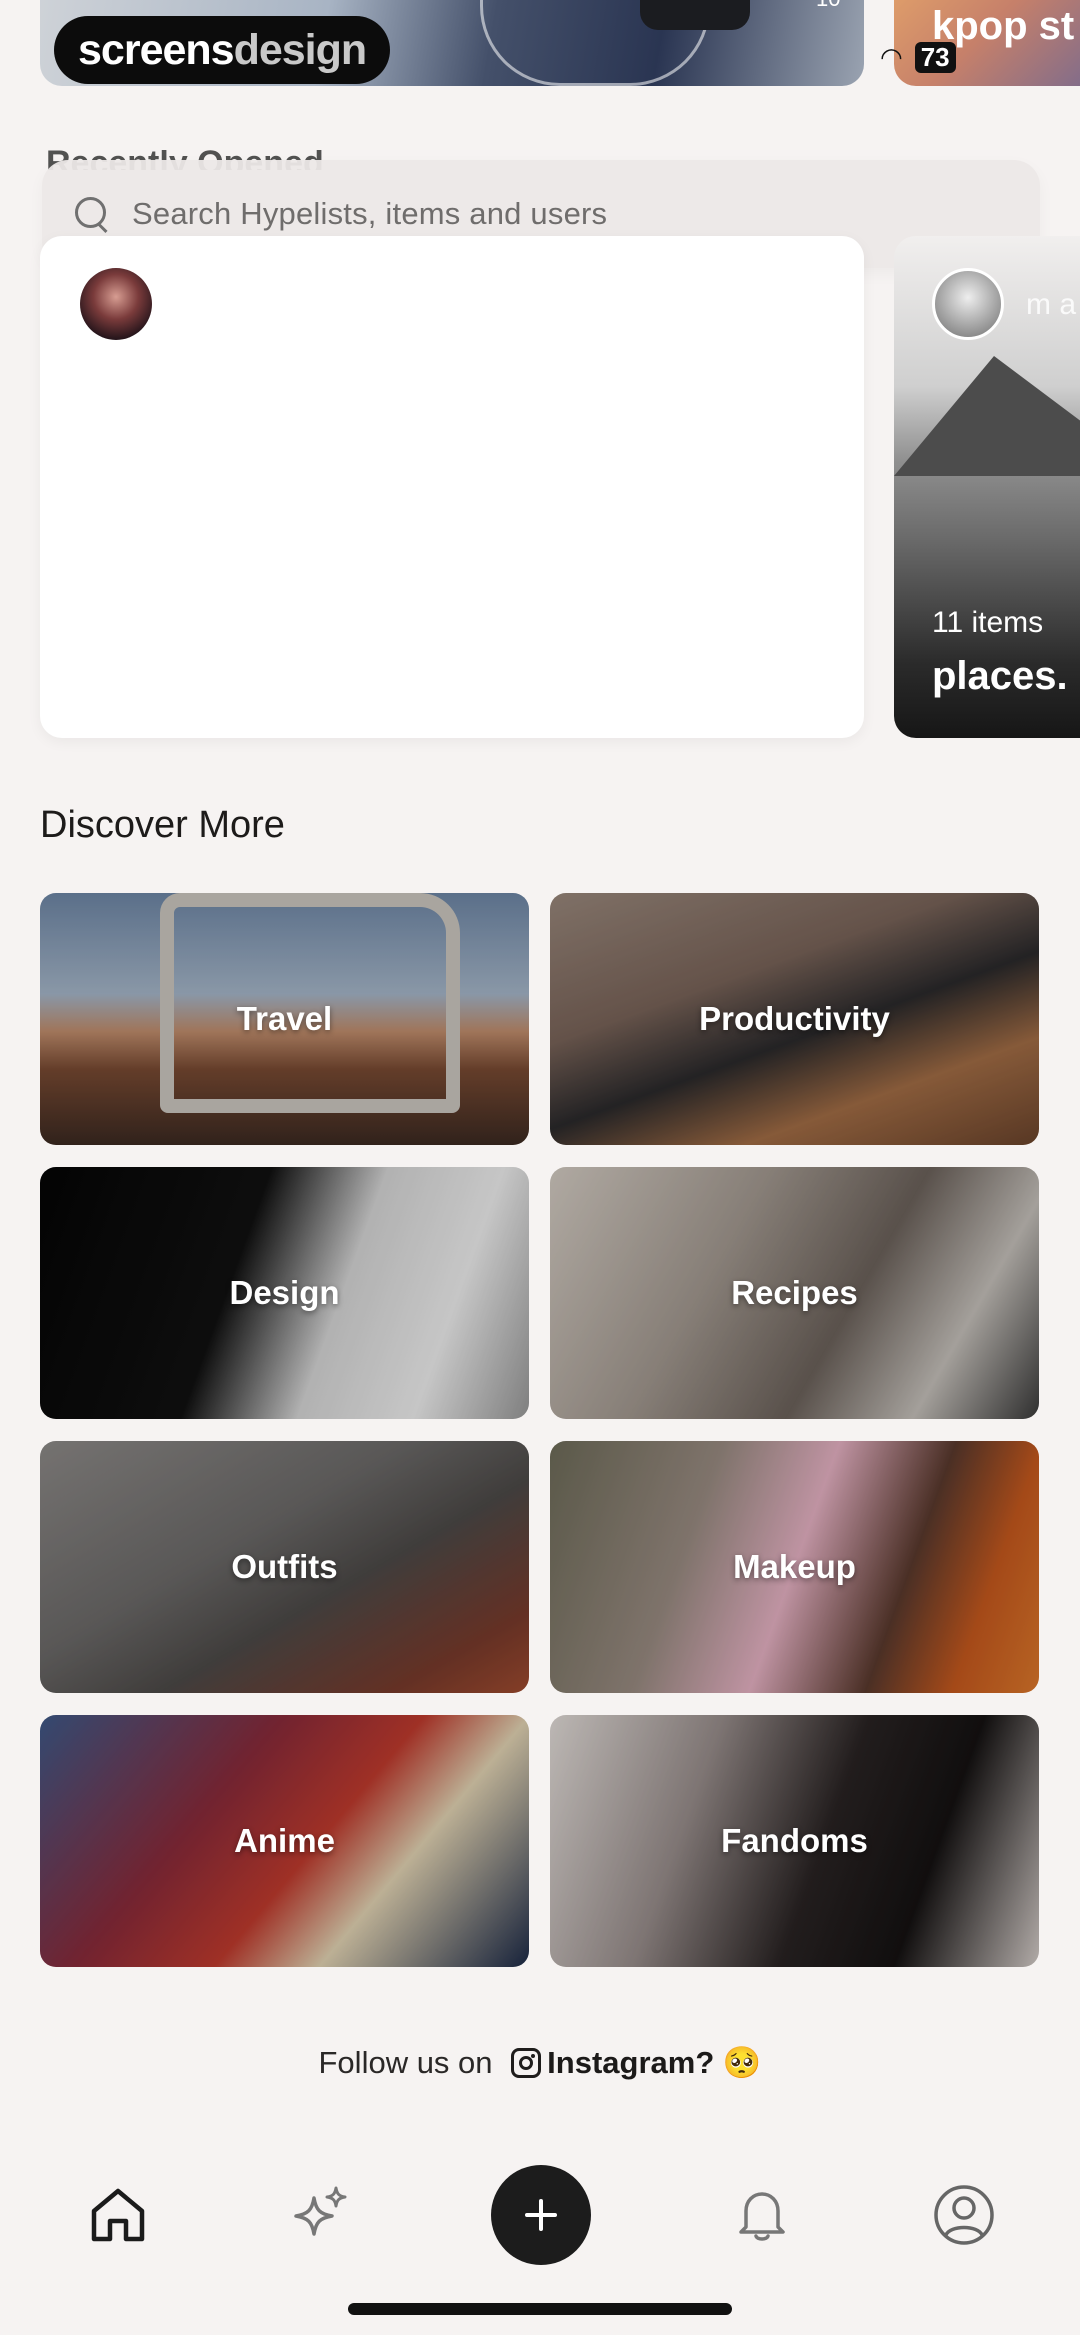 This screenshot has width=1080, height=2335. I want to click on tile-label: Travel, so click(284, 1018).